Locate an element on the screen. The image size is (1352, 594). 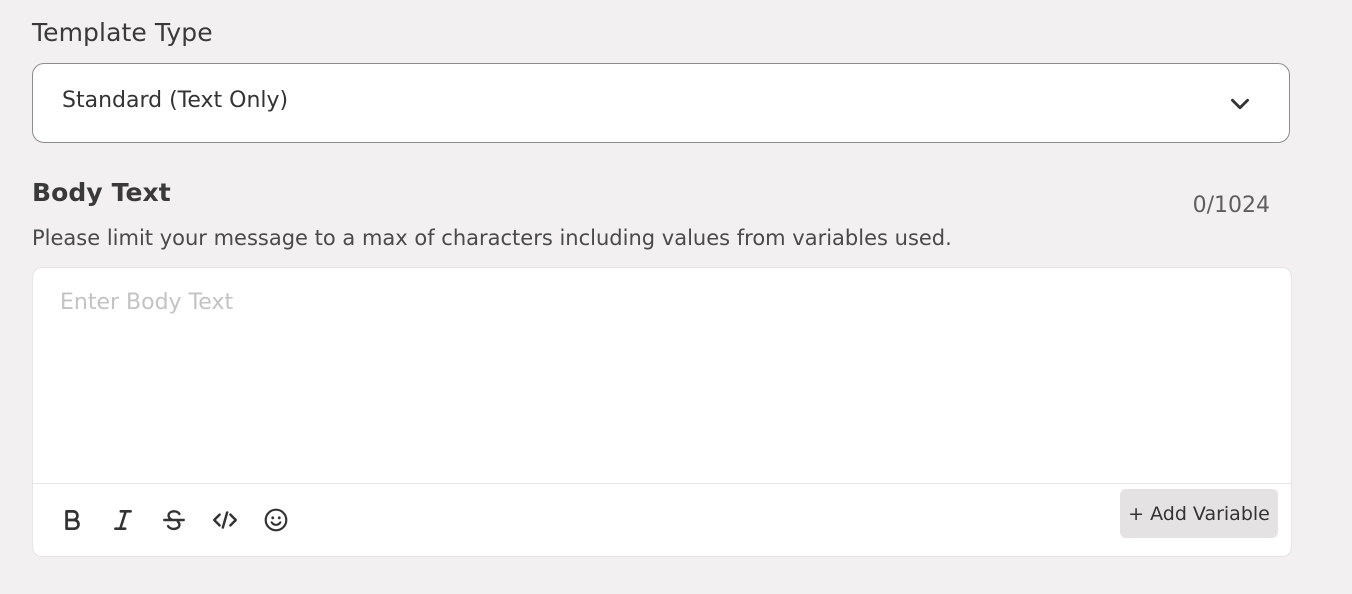
code-button is located at coordinates (225, 520).